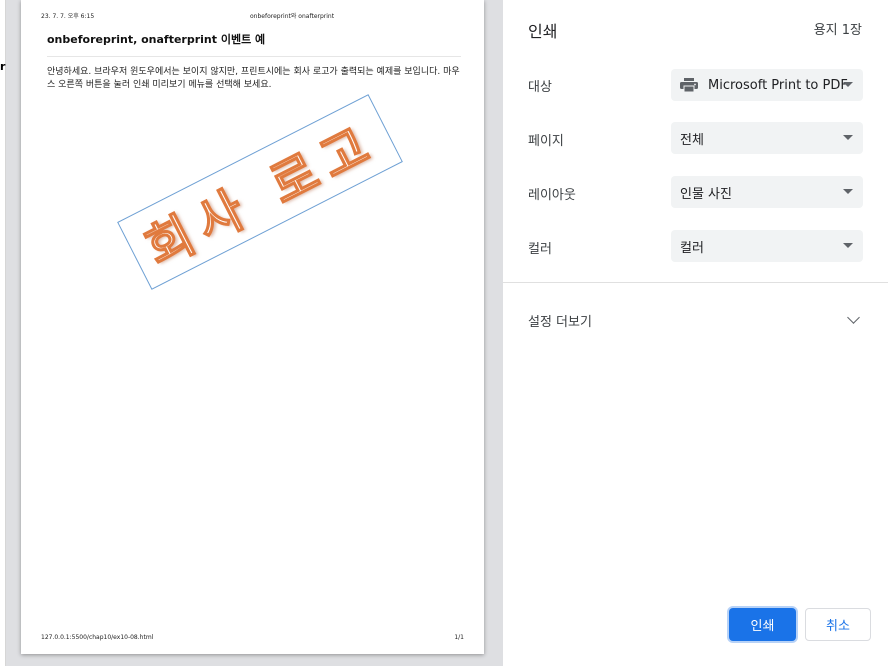 Image resolution: width=888 pixels, height=666 pixels. I want to click on panel-divider, so click(695, 282).